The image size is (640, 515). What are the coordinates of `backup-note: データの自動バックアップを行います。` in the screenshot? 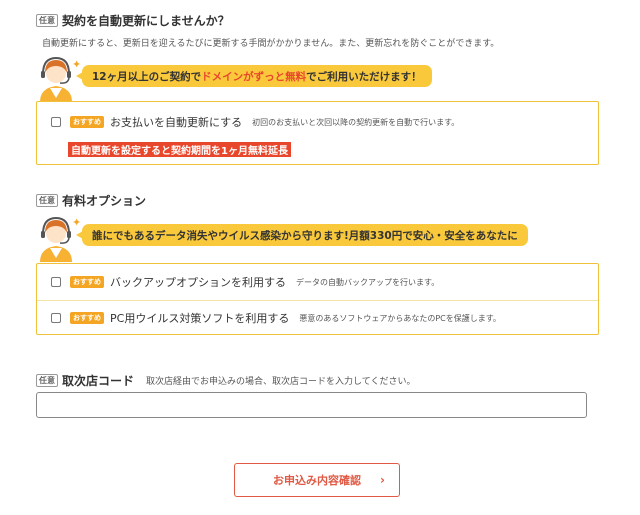 It's located at (368, 282).